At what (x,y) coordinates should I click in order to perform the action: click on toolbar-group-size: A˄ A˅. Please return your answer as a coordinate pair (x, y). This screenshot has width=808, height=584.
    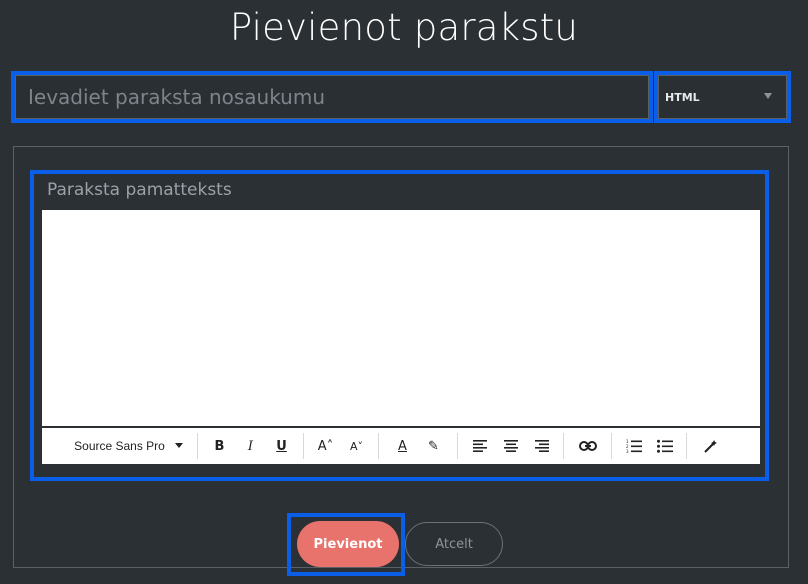
    Looking at the image, I should click on (341, 446).